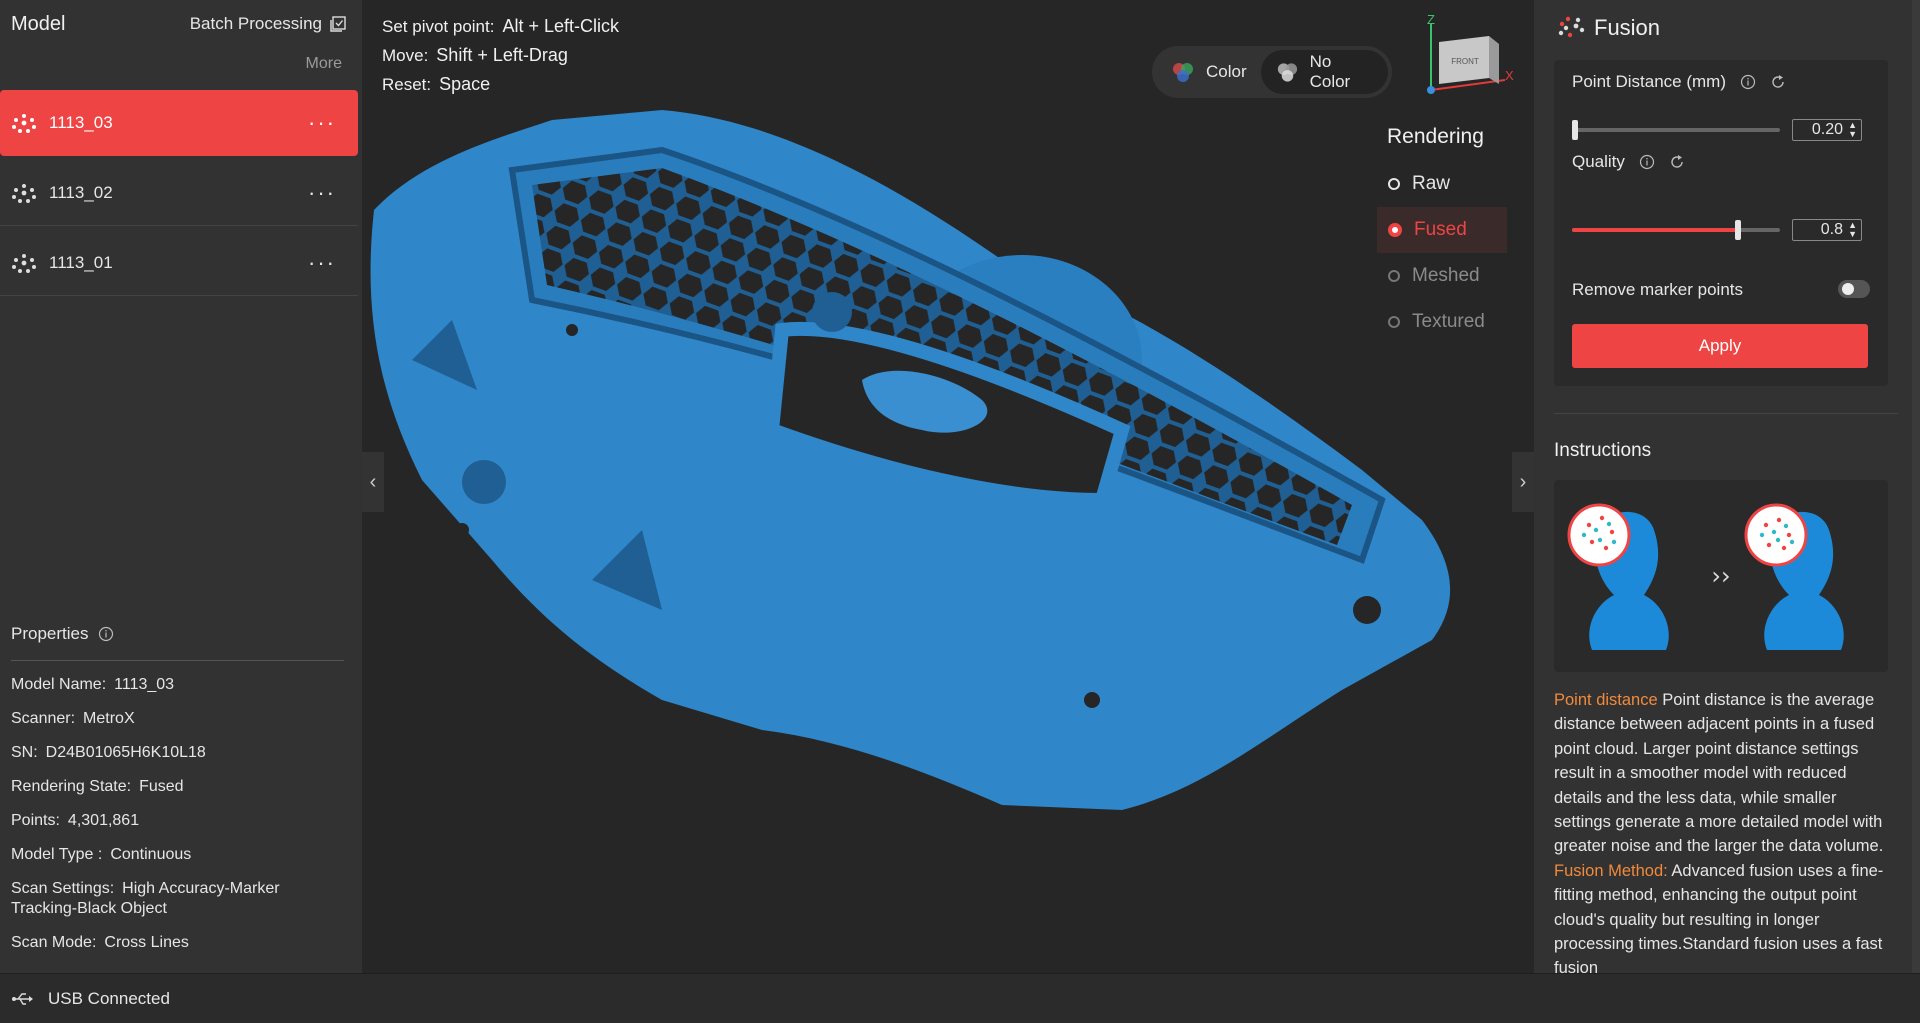 Image resolution: width=1920 pixels, height=1023 pixels. Describe the element at coordinates (179, 263) in the screenshot. I see `model-item-1113-01: 1113_01 ···` at that location.